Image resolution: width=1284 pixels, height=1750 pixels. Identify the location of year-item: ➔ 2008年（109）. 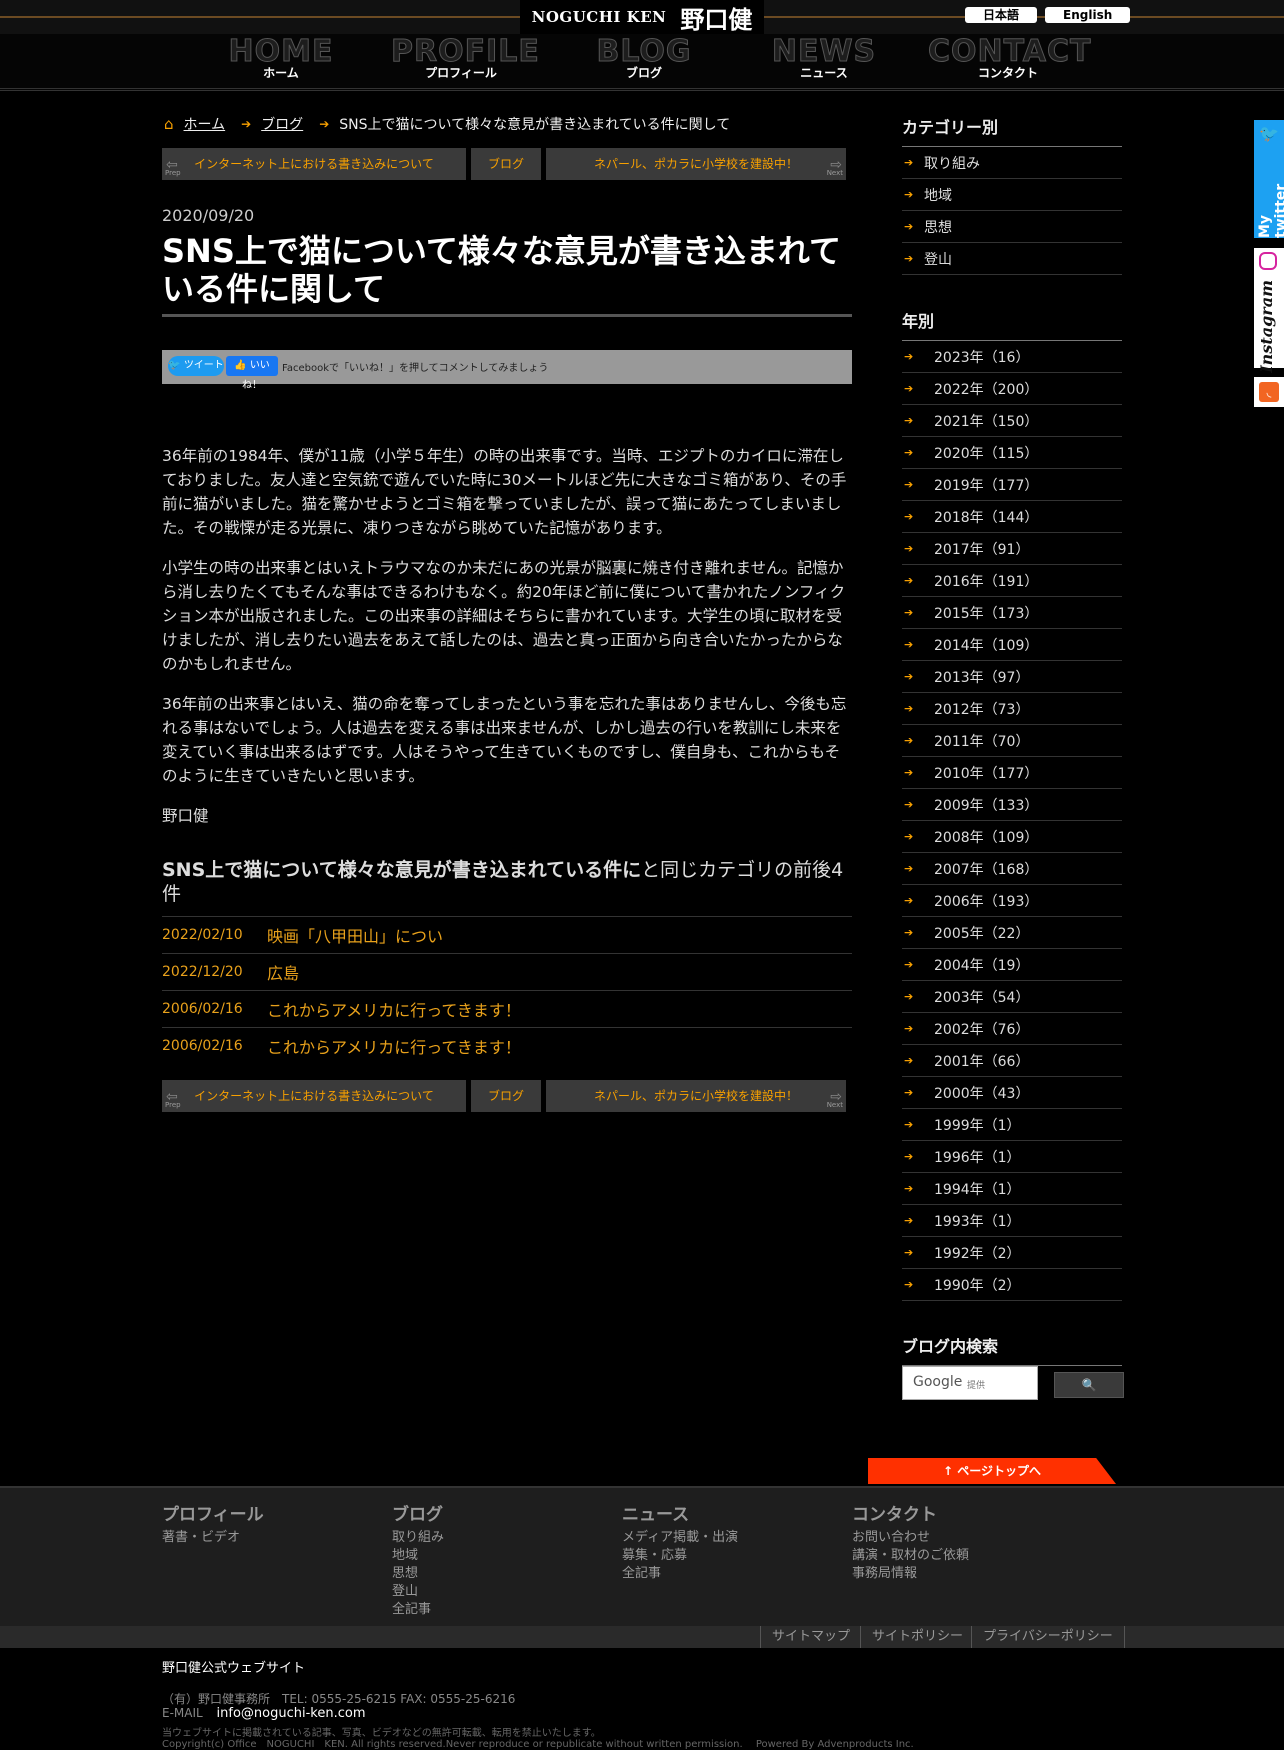
(1012, 837).